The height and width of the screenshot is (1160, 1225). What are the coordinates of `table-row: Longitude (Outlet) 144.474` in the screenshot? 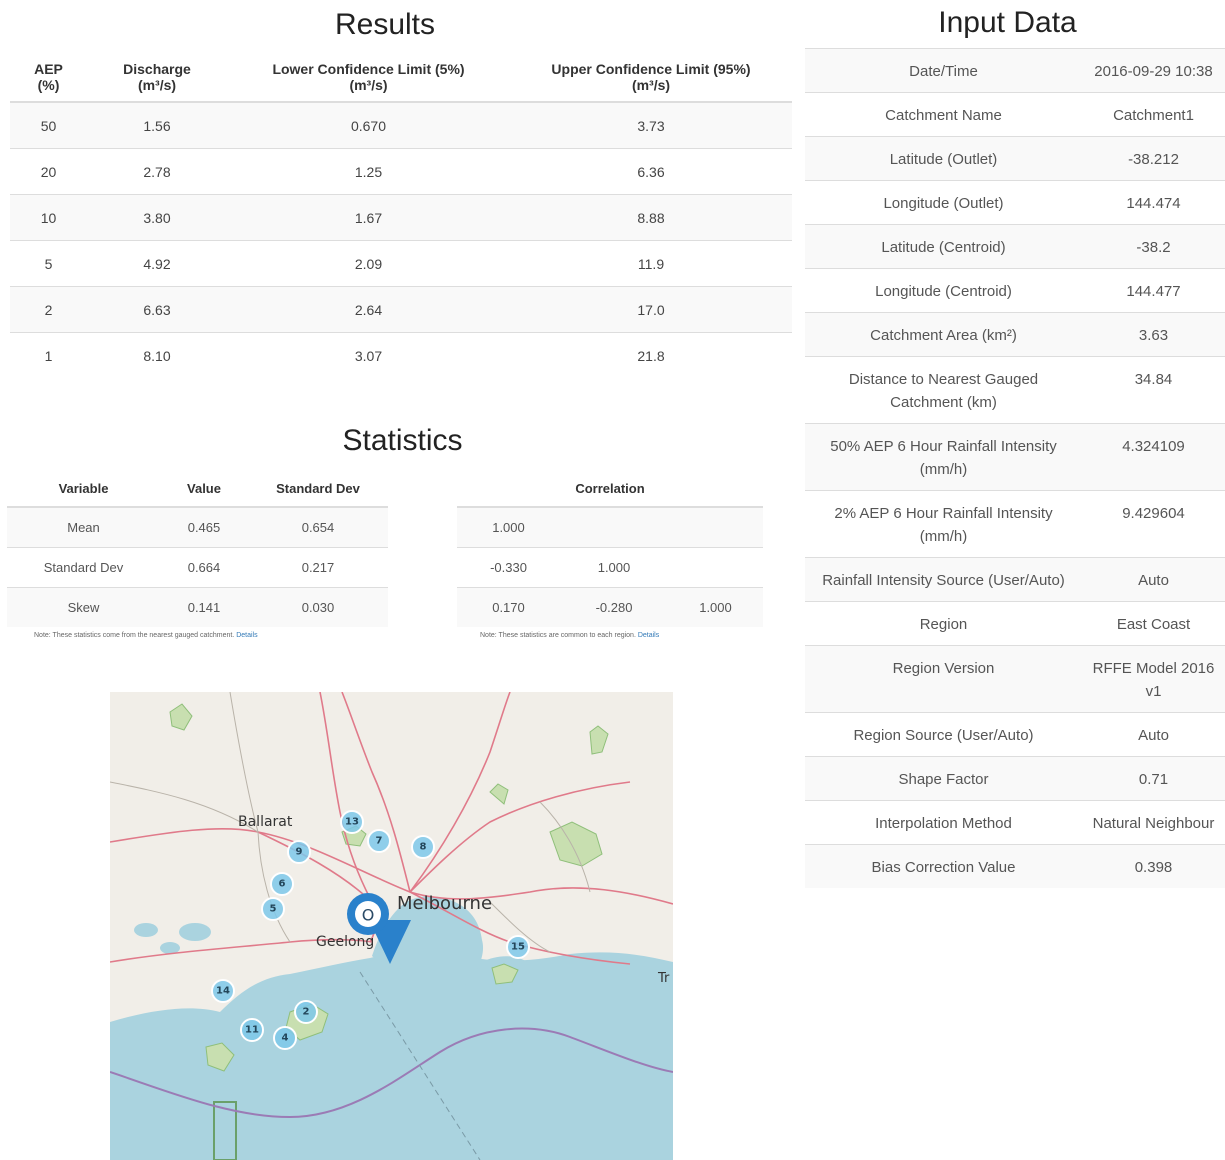 It's located at (1015, 202).